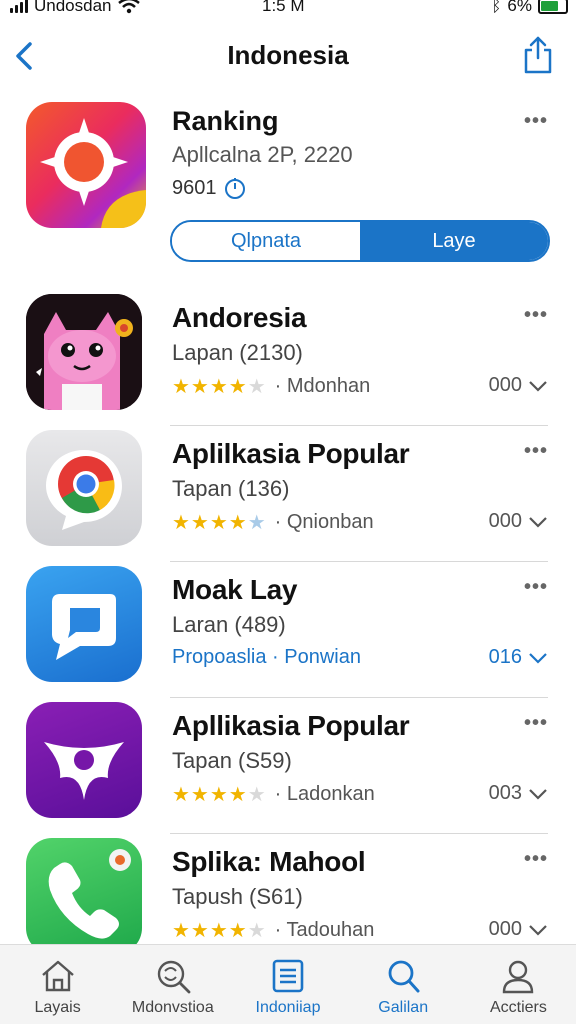 Image resolution: width=576 pixels, height=1024 pixels. What do you see at coordinates (273, 930) in the screenshot?
I see `app-meta-line: ★★★★★ · Tadouhan` at bounding box center [273, 930].